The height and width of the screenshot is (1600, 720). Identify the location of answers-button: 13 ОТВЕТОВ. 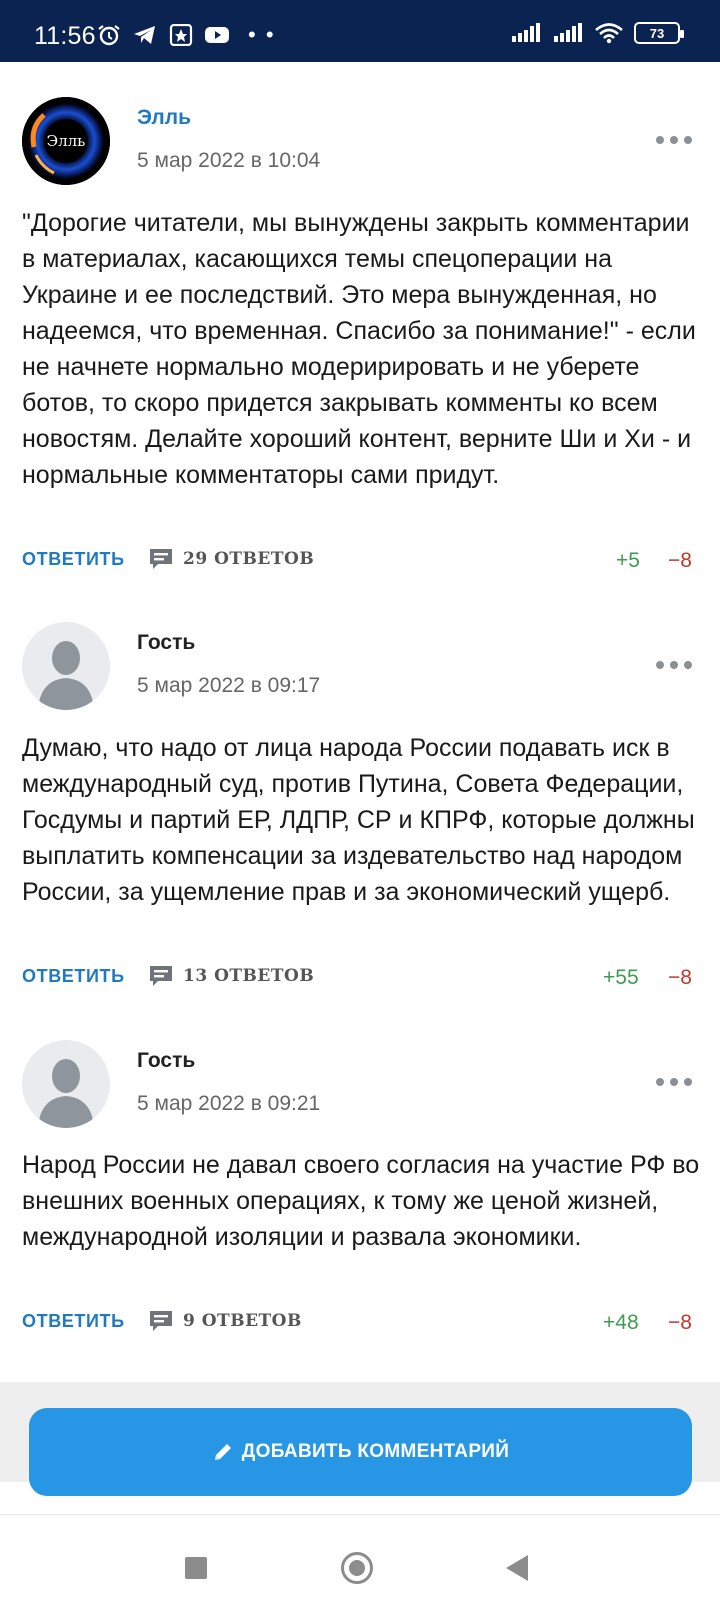
(231, 976).